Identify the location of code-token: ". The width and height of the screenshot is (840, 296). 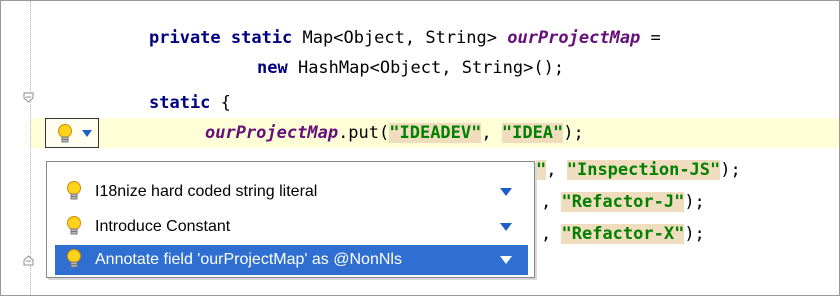
(541, 170).